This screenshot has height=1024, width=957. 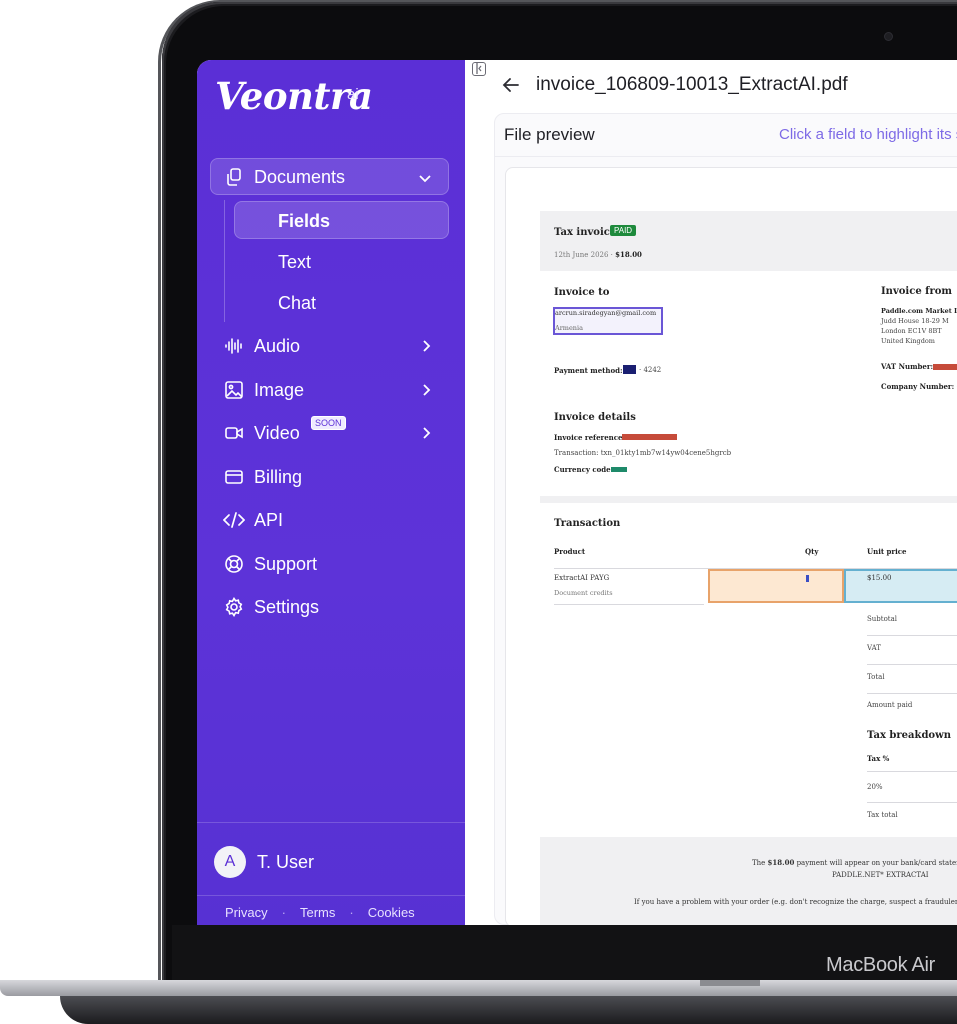 What do you see at coordinates (629, 369) in the screenshot?
I see `visa-card-icon` at bounding box center [629, 369].